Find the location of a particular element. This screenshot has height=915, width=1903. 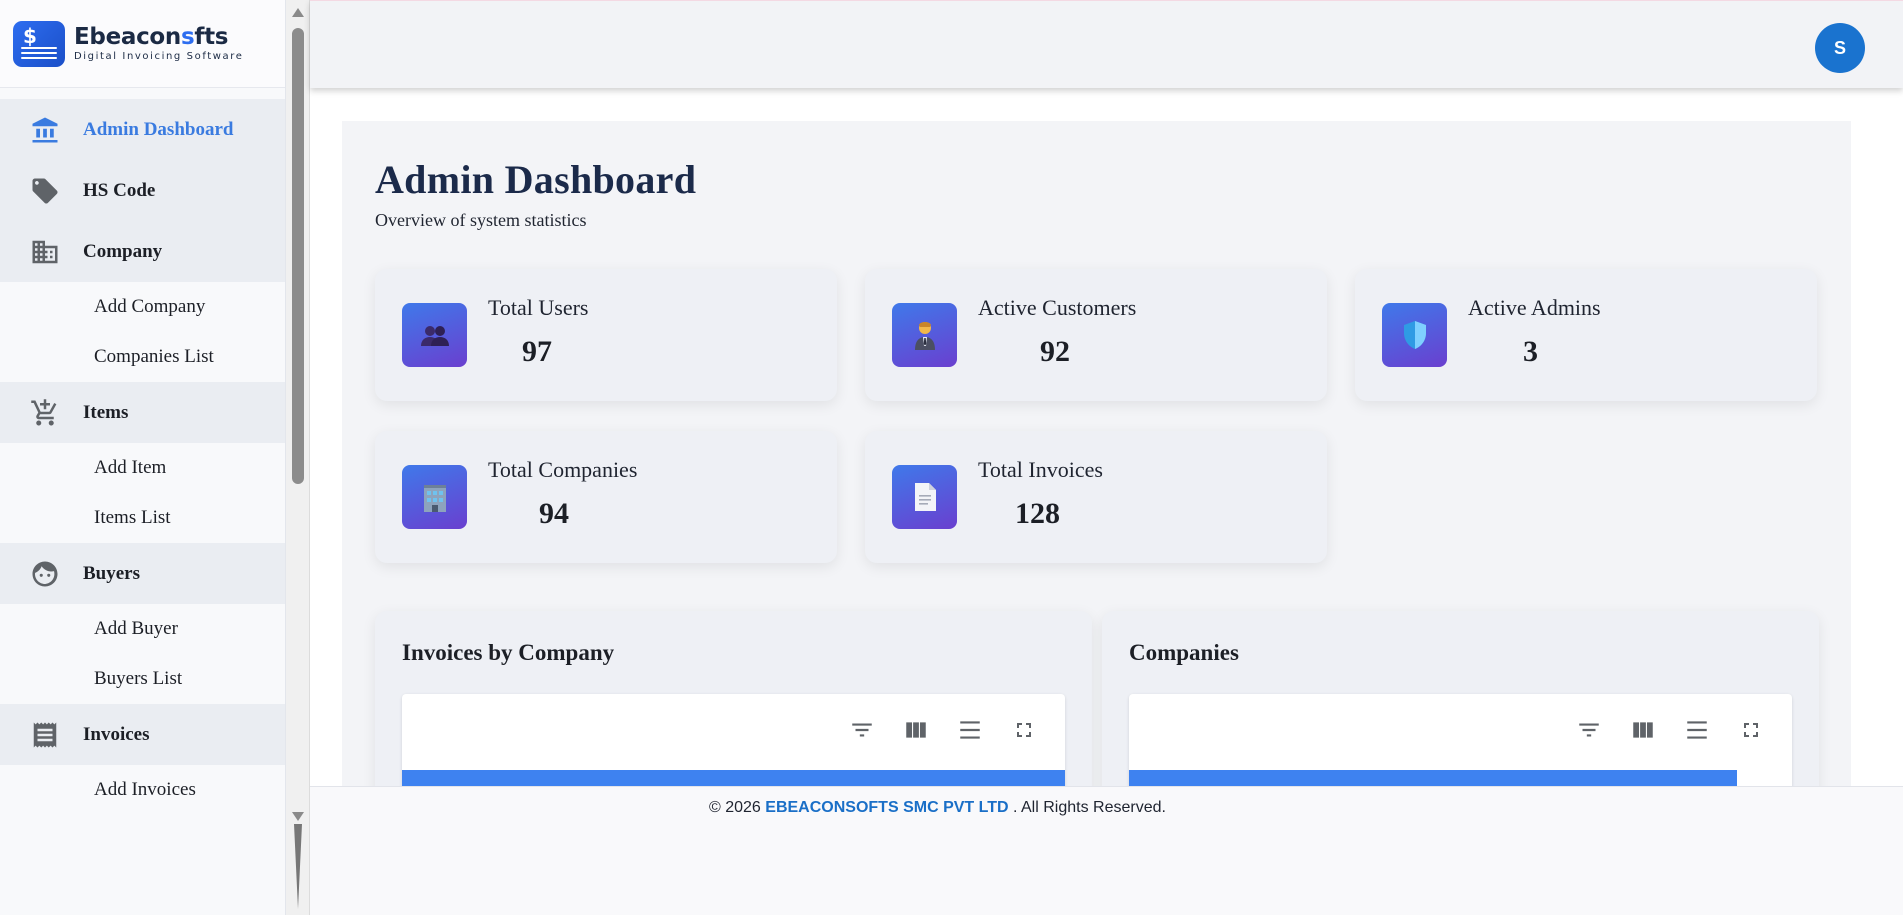

stat-label: Active Admins is located at coordinates (1534, 307).